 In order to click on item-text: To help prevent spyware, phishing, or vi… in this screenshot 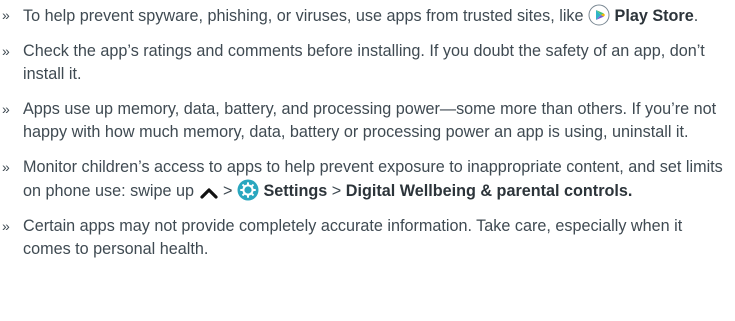, I will do `click(306, 16)`.